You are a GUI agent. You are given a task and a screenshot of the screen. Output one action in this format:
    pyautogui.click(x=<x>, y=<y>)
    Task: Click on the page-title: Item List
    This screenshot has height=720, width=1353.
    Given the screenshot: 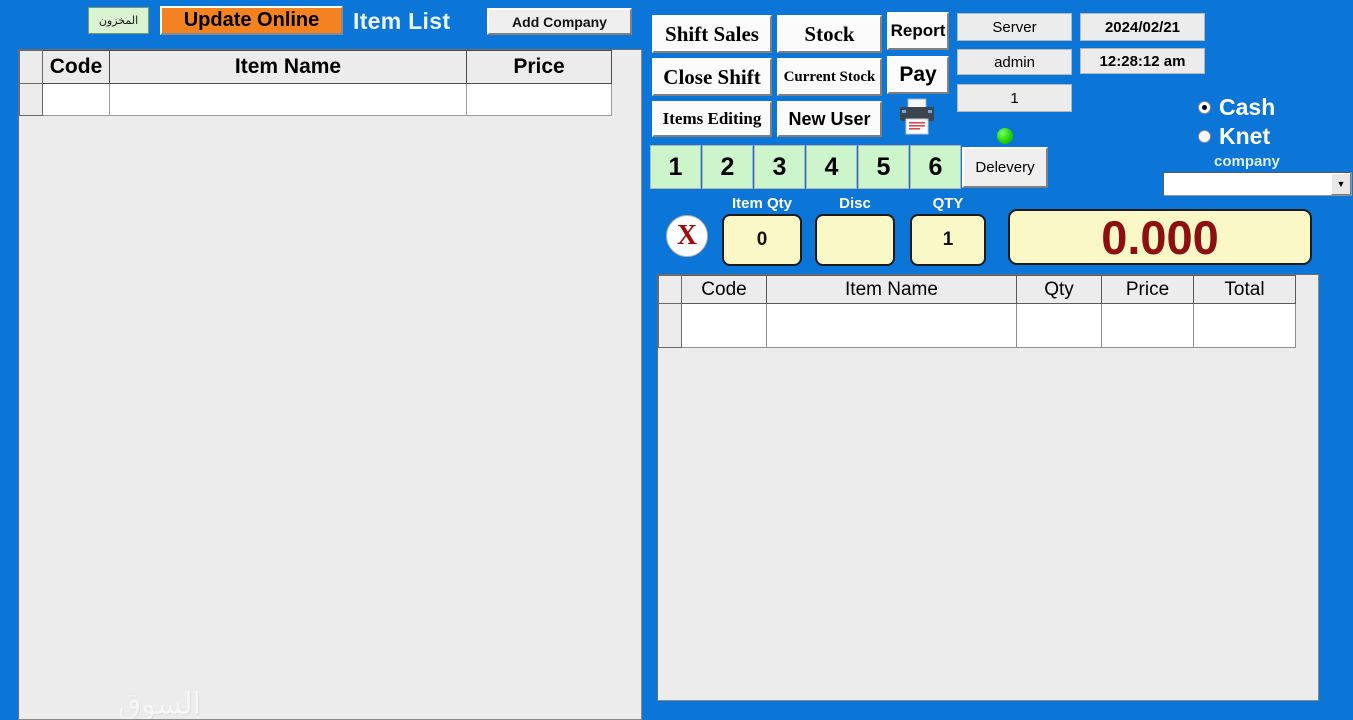 What is the action you would take?
    pyautogui.click(x=402, y=21)
    